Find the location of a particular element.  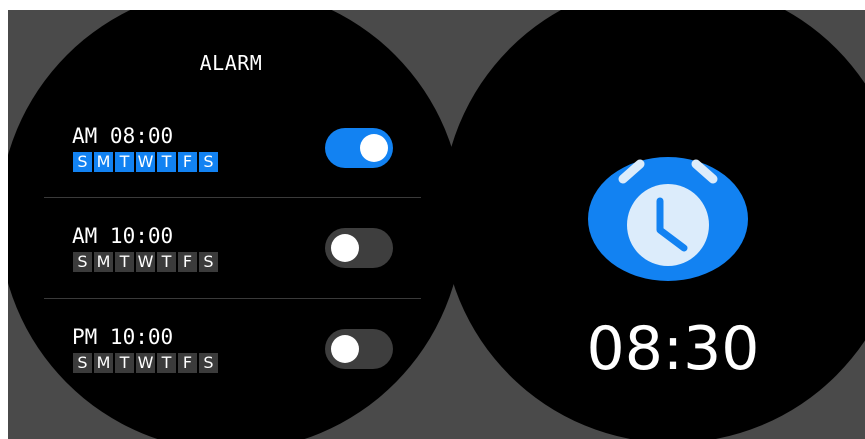

alarm-clock-icon is located at coordinates (668, 214).